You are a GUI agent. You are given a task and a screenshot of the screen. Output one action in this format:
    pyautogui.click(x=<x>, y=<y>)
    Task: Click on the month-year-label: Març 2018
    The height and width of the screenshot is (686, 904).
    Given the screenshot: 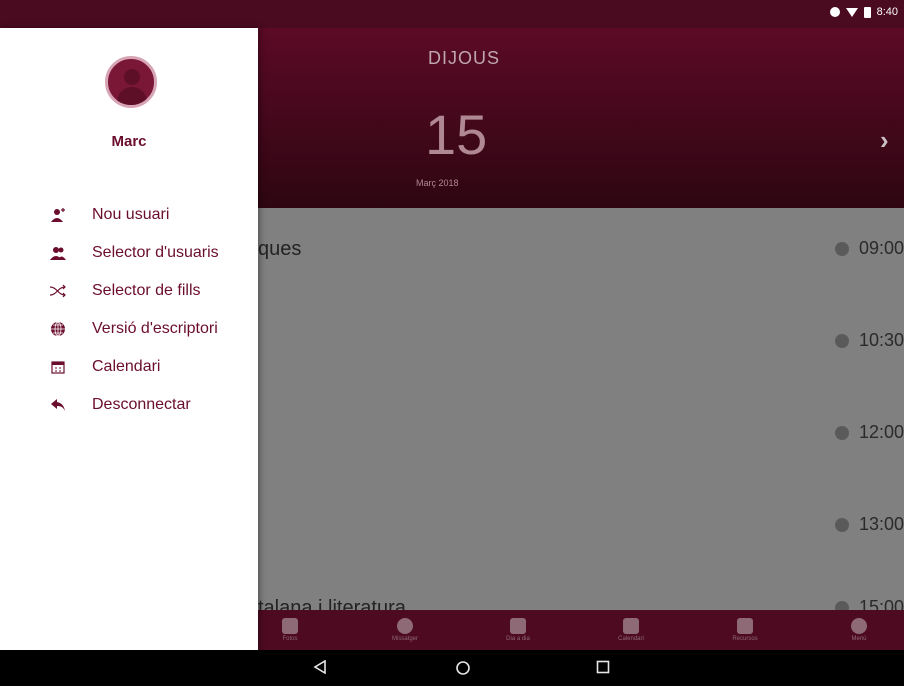 What is the action you would take?
    pyautogui.click(x=437, y=183)
    